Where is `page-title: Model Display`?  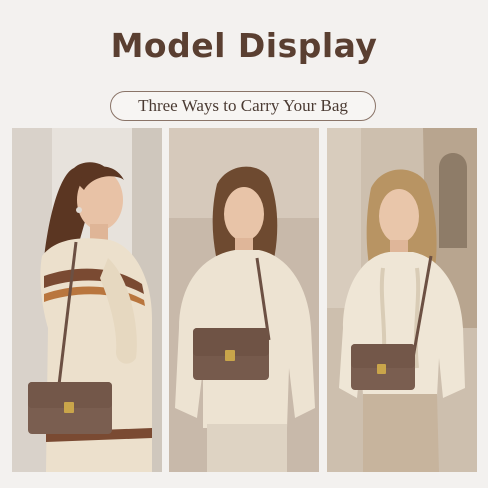 page-title: Model Display is located at coordinates (244, 45).